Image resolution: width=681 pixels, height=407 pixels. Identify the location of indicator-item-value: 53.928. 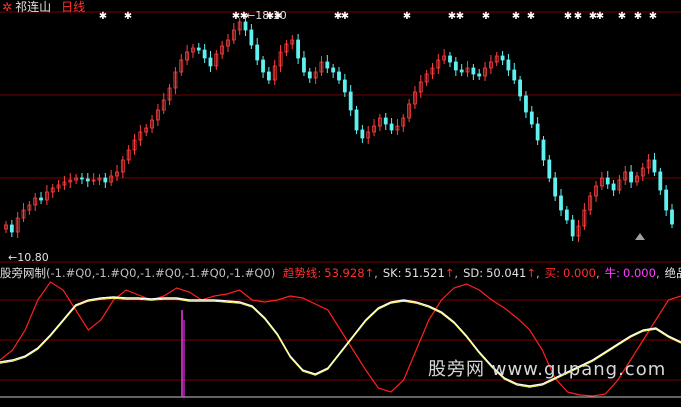
(344, 273).